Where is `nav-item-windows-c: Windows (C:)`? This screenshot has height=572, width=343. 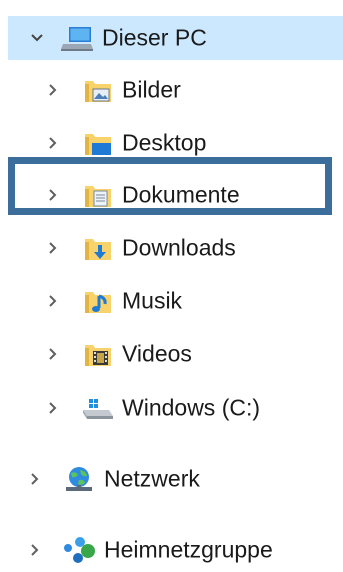
nav-item-windows-c: Windows (C:) is located at coordinates (171, 408).